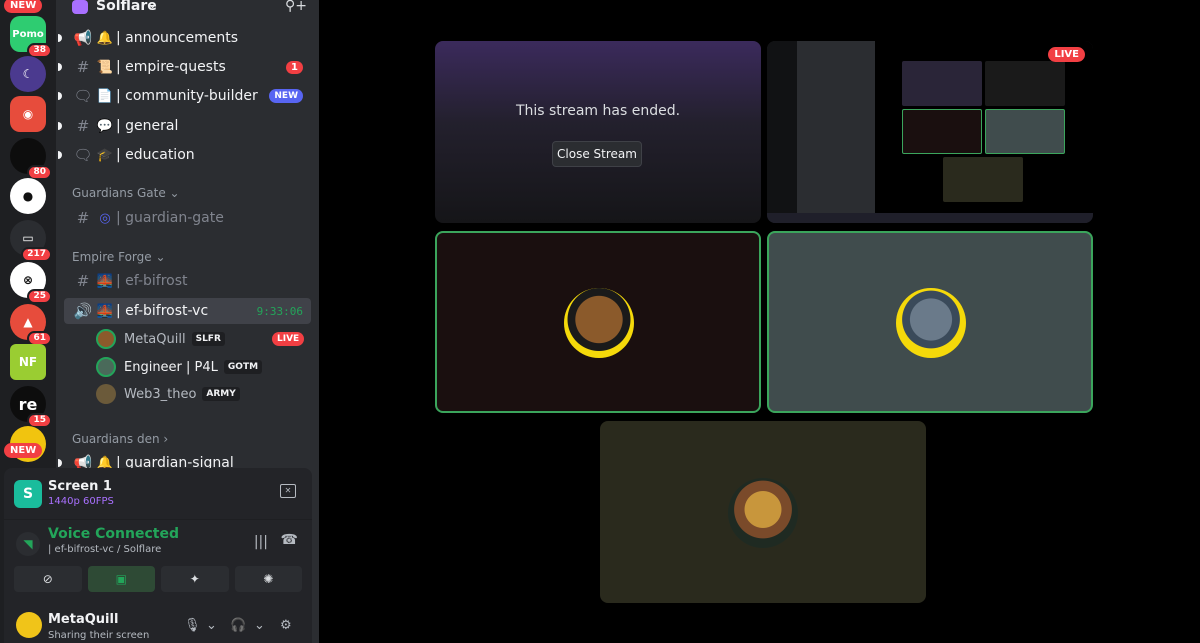 The height and width of the screenshot is (643, 1200). What do you see at coordinates (31, 159) in the screenshot?
I see `server-dark: 80` at bounding box center [31, 159].